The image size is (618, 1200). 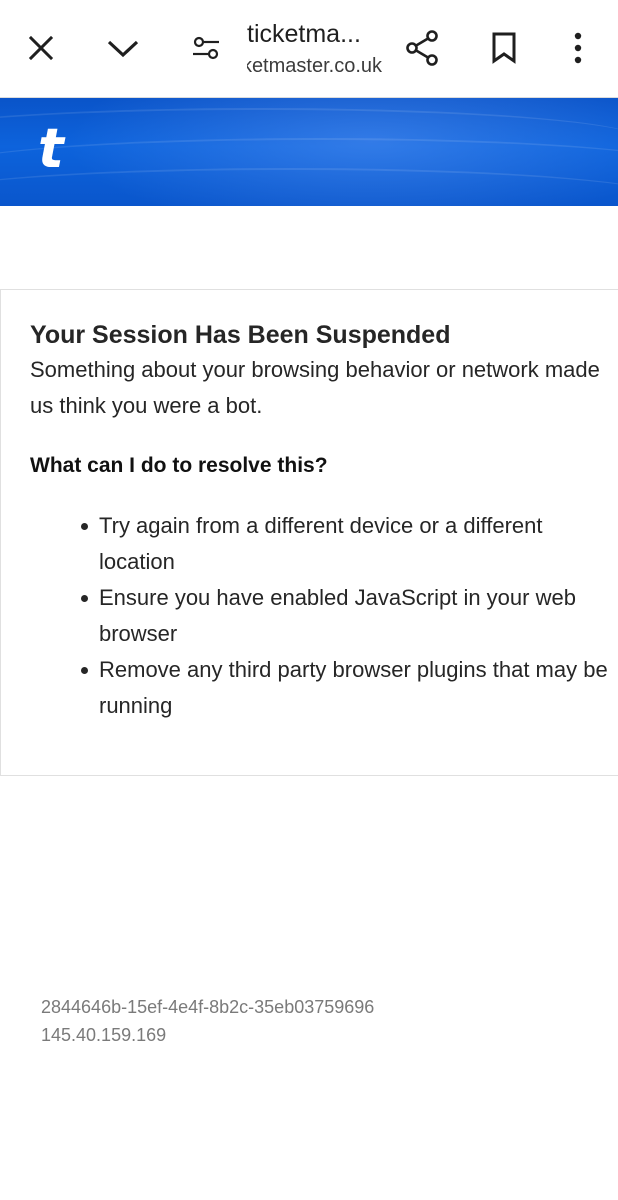 I want to click on custom-tab-toolbar: ticketma... ticketmaster.co.uk, so click(x=309, y=49).